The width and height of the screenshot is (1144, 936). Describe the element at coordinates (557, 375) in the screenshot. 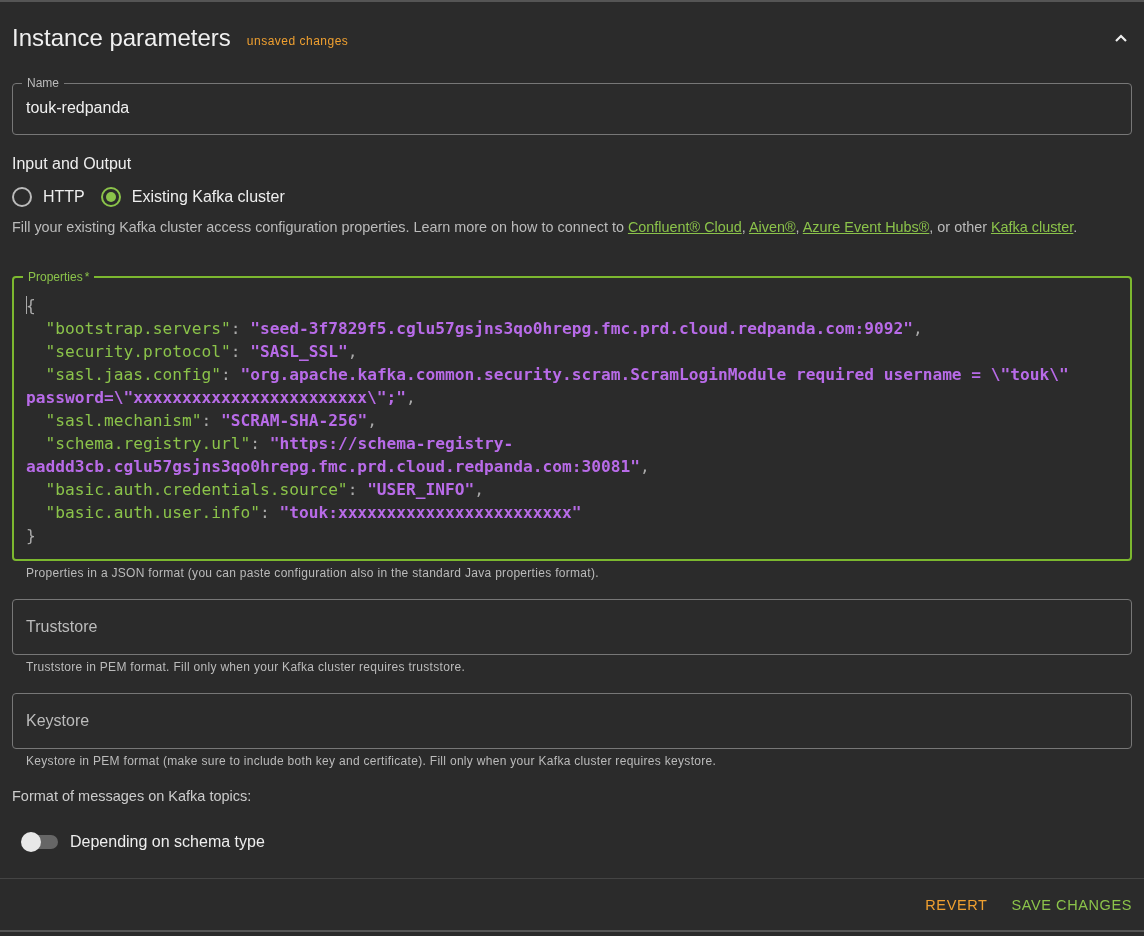

I see `code-line: "sasl.jaas.config": "org.apache.kafka.common.security.scram.ScramLoginModule required username = \"touk\"` at that location.